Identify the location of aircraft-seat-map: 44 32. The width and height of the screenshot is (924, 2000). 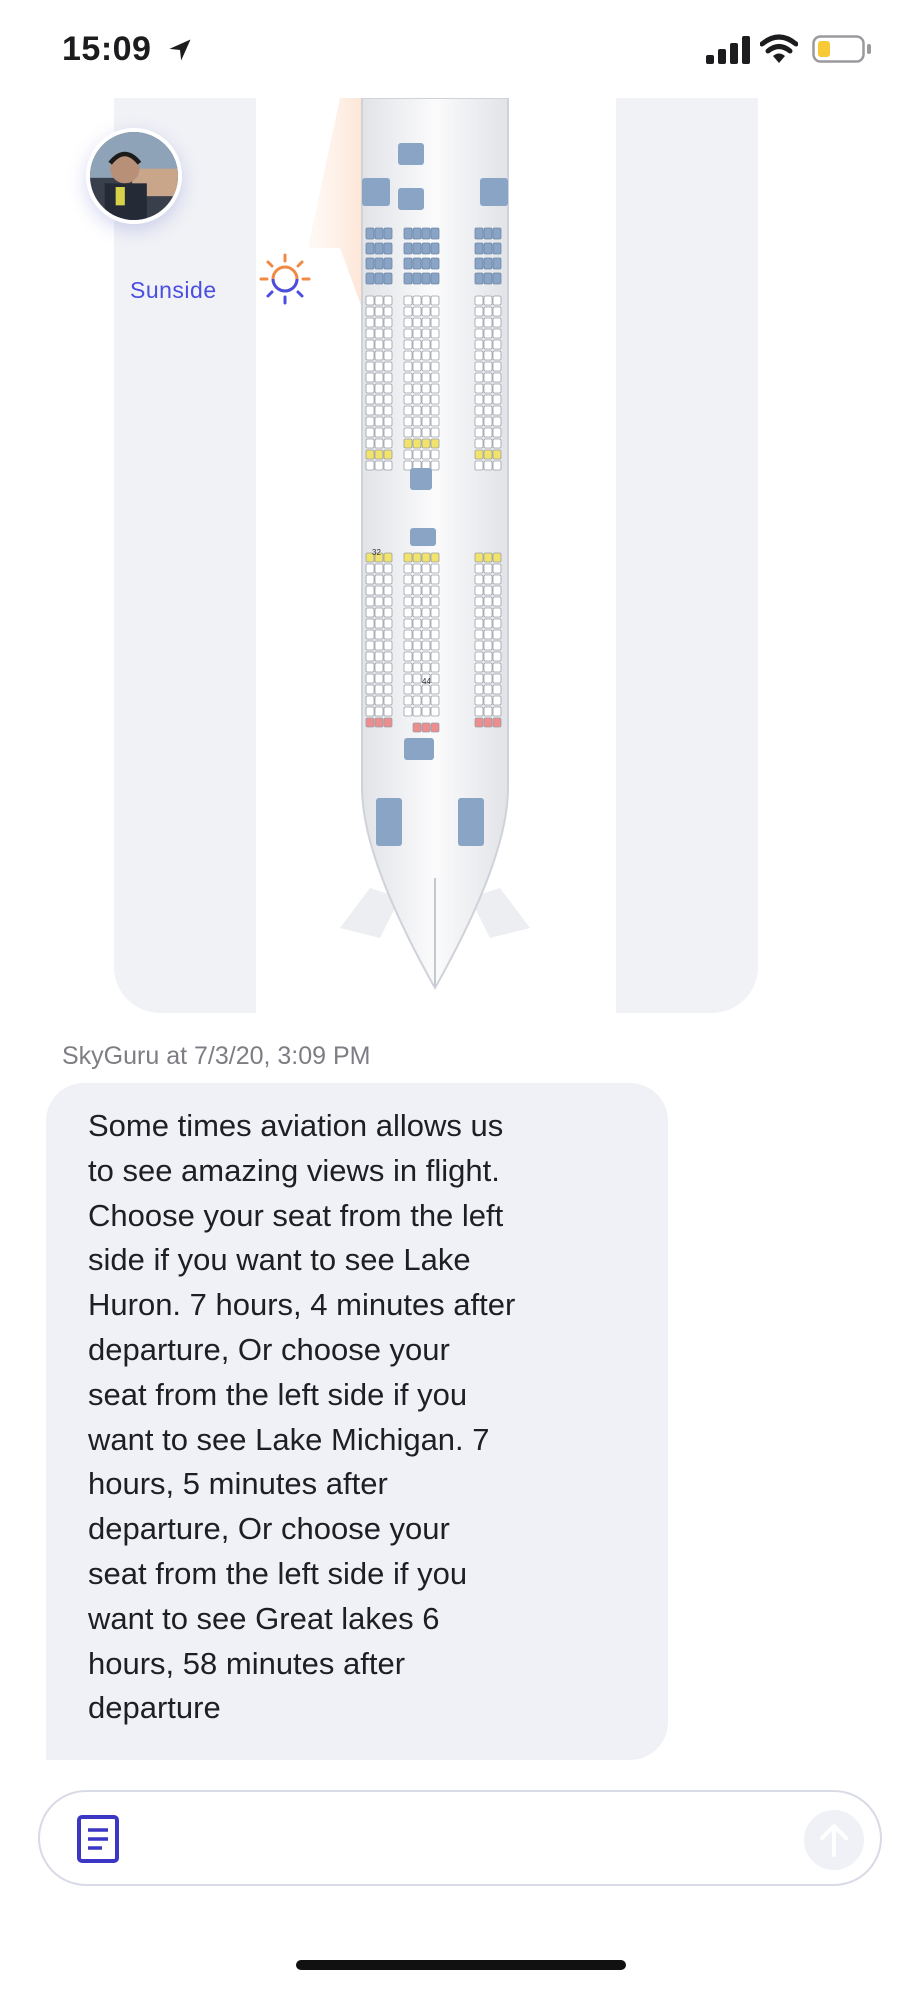
(435, 548).